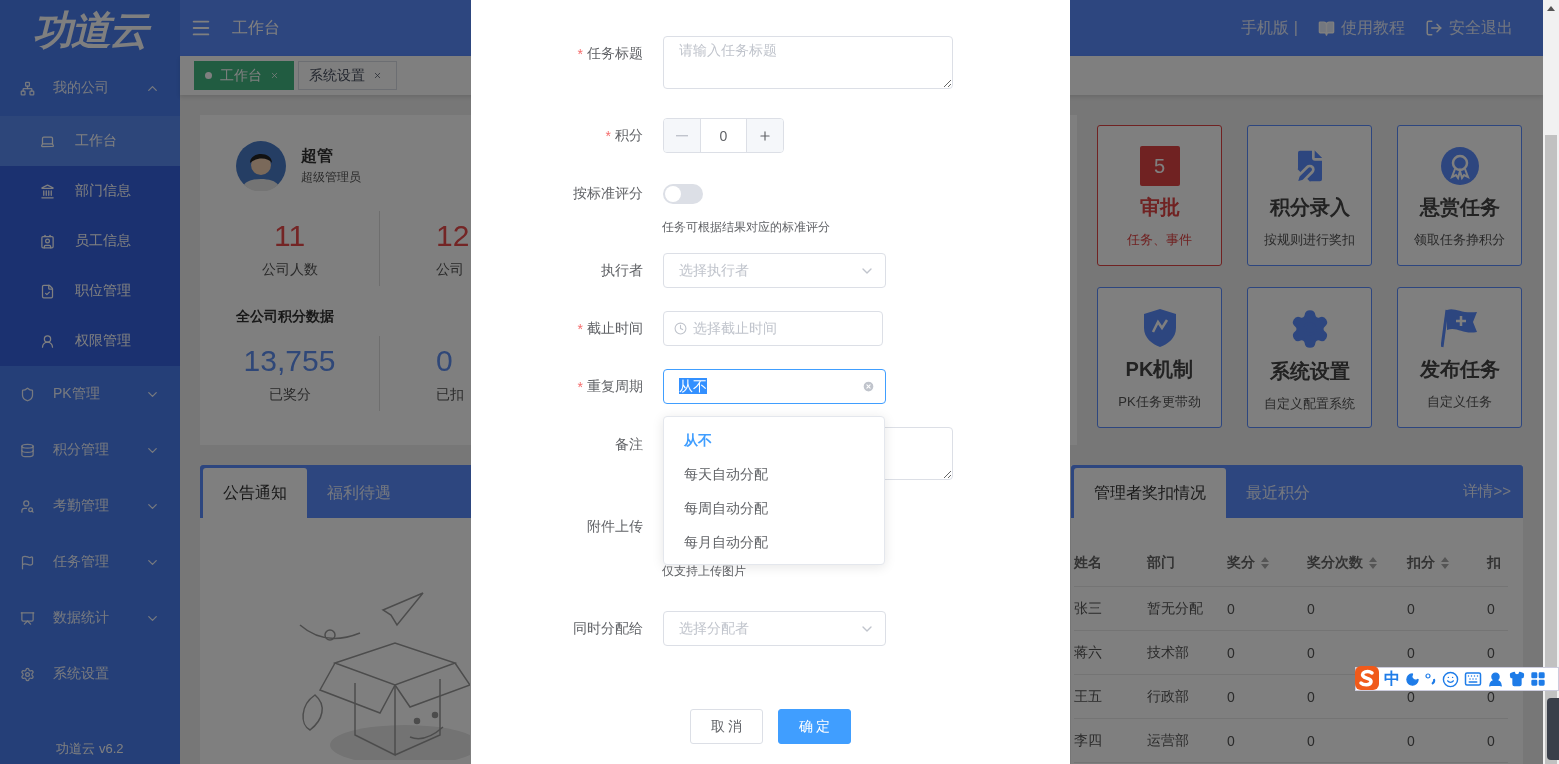  What do you see at coordinates (680, 328) in the screenshot?
I see `clock-icon` at bounding box center [680, 328].